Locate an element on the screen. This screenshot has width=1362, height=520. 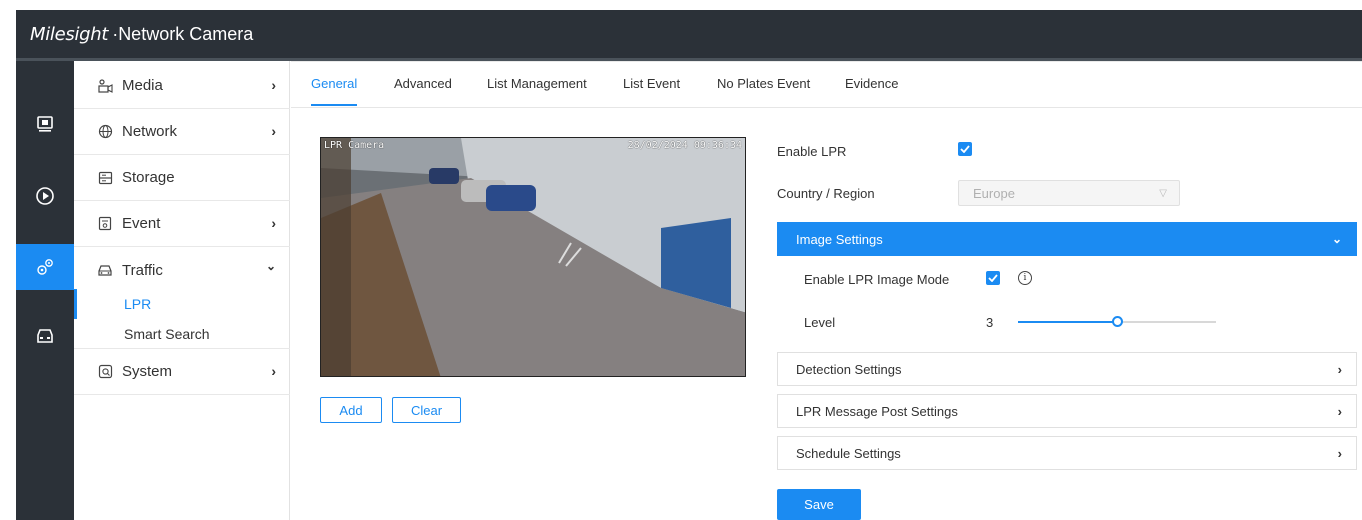
section-title: Schedule Settings is located at coordinates (848, 453).